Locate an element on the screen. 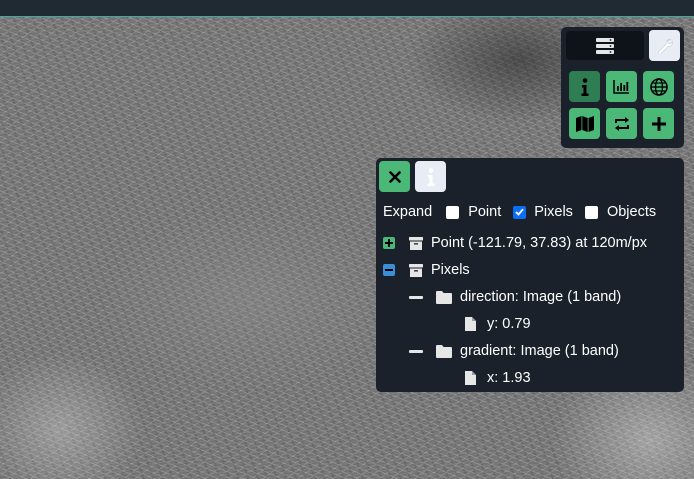 This screenshot has height=479, width=694. expand-options: Expand Point Pixels Objects is located at coordinates (519, 212).